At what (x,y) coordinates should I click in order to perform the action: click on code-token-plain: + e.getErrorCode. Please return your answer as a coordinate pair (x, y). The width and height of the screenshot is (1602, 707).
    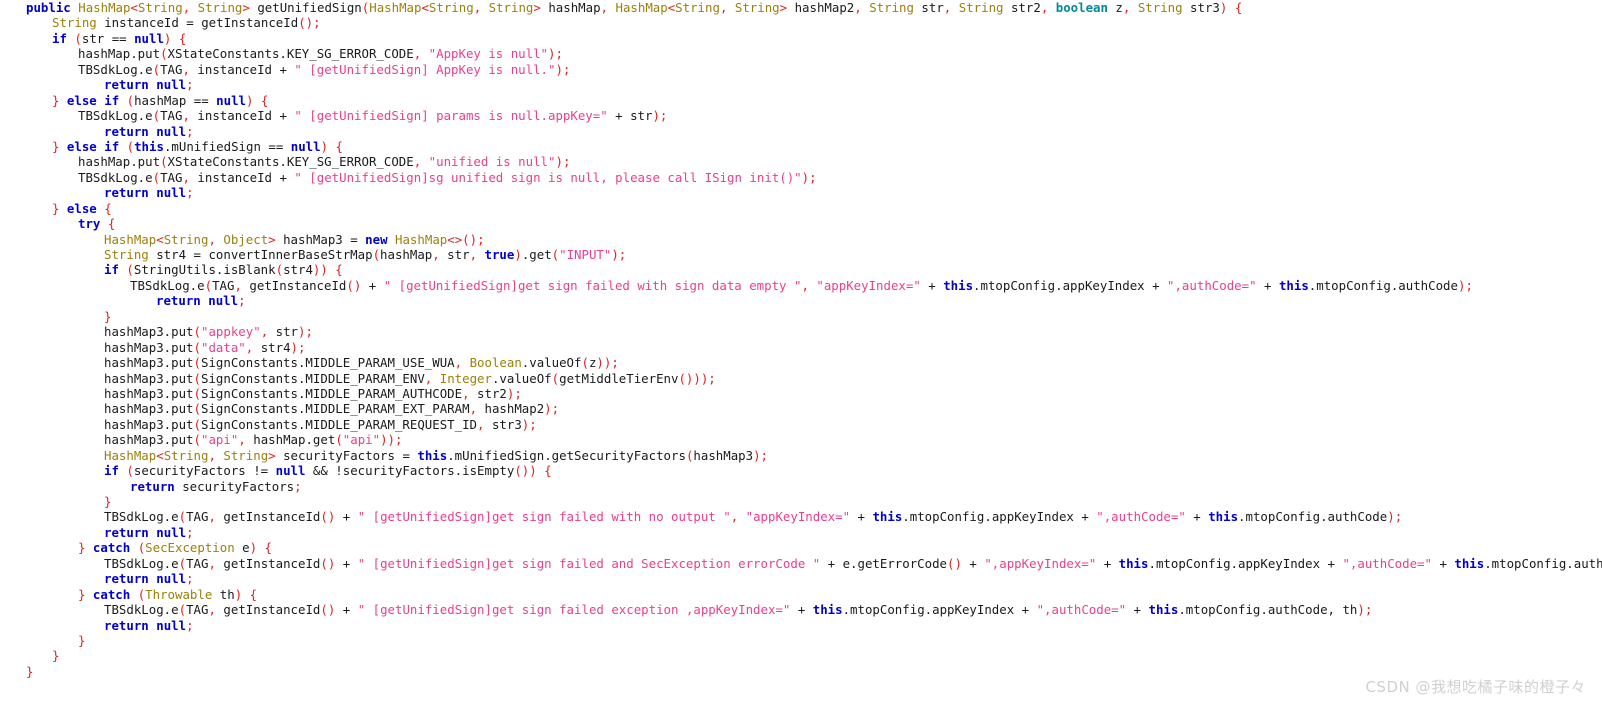
    Looking at the image, I should click on (884, 563).